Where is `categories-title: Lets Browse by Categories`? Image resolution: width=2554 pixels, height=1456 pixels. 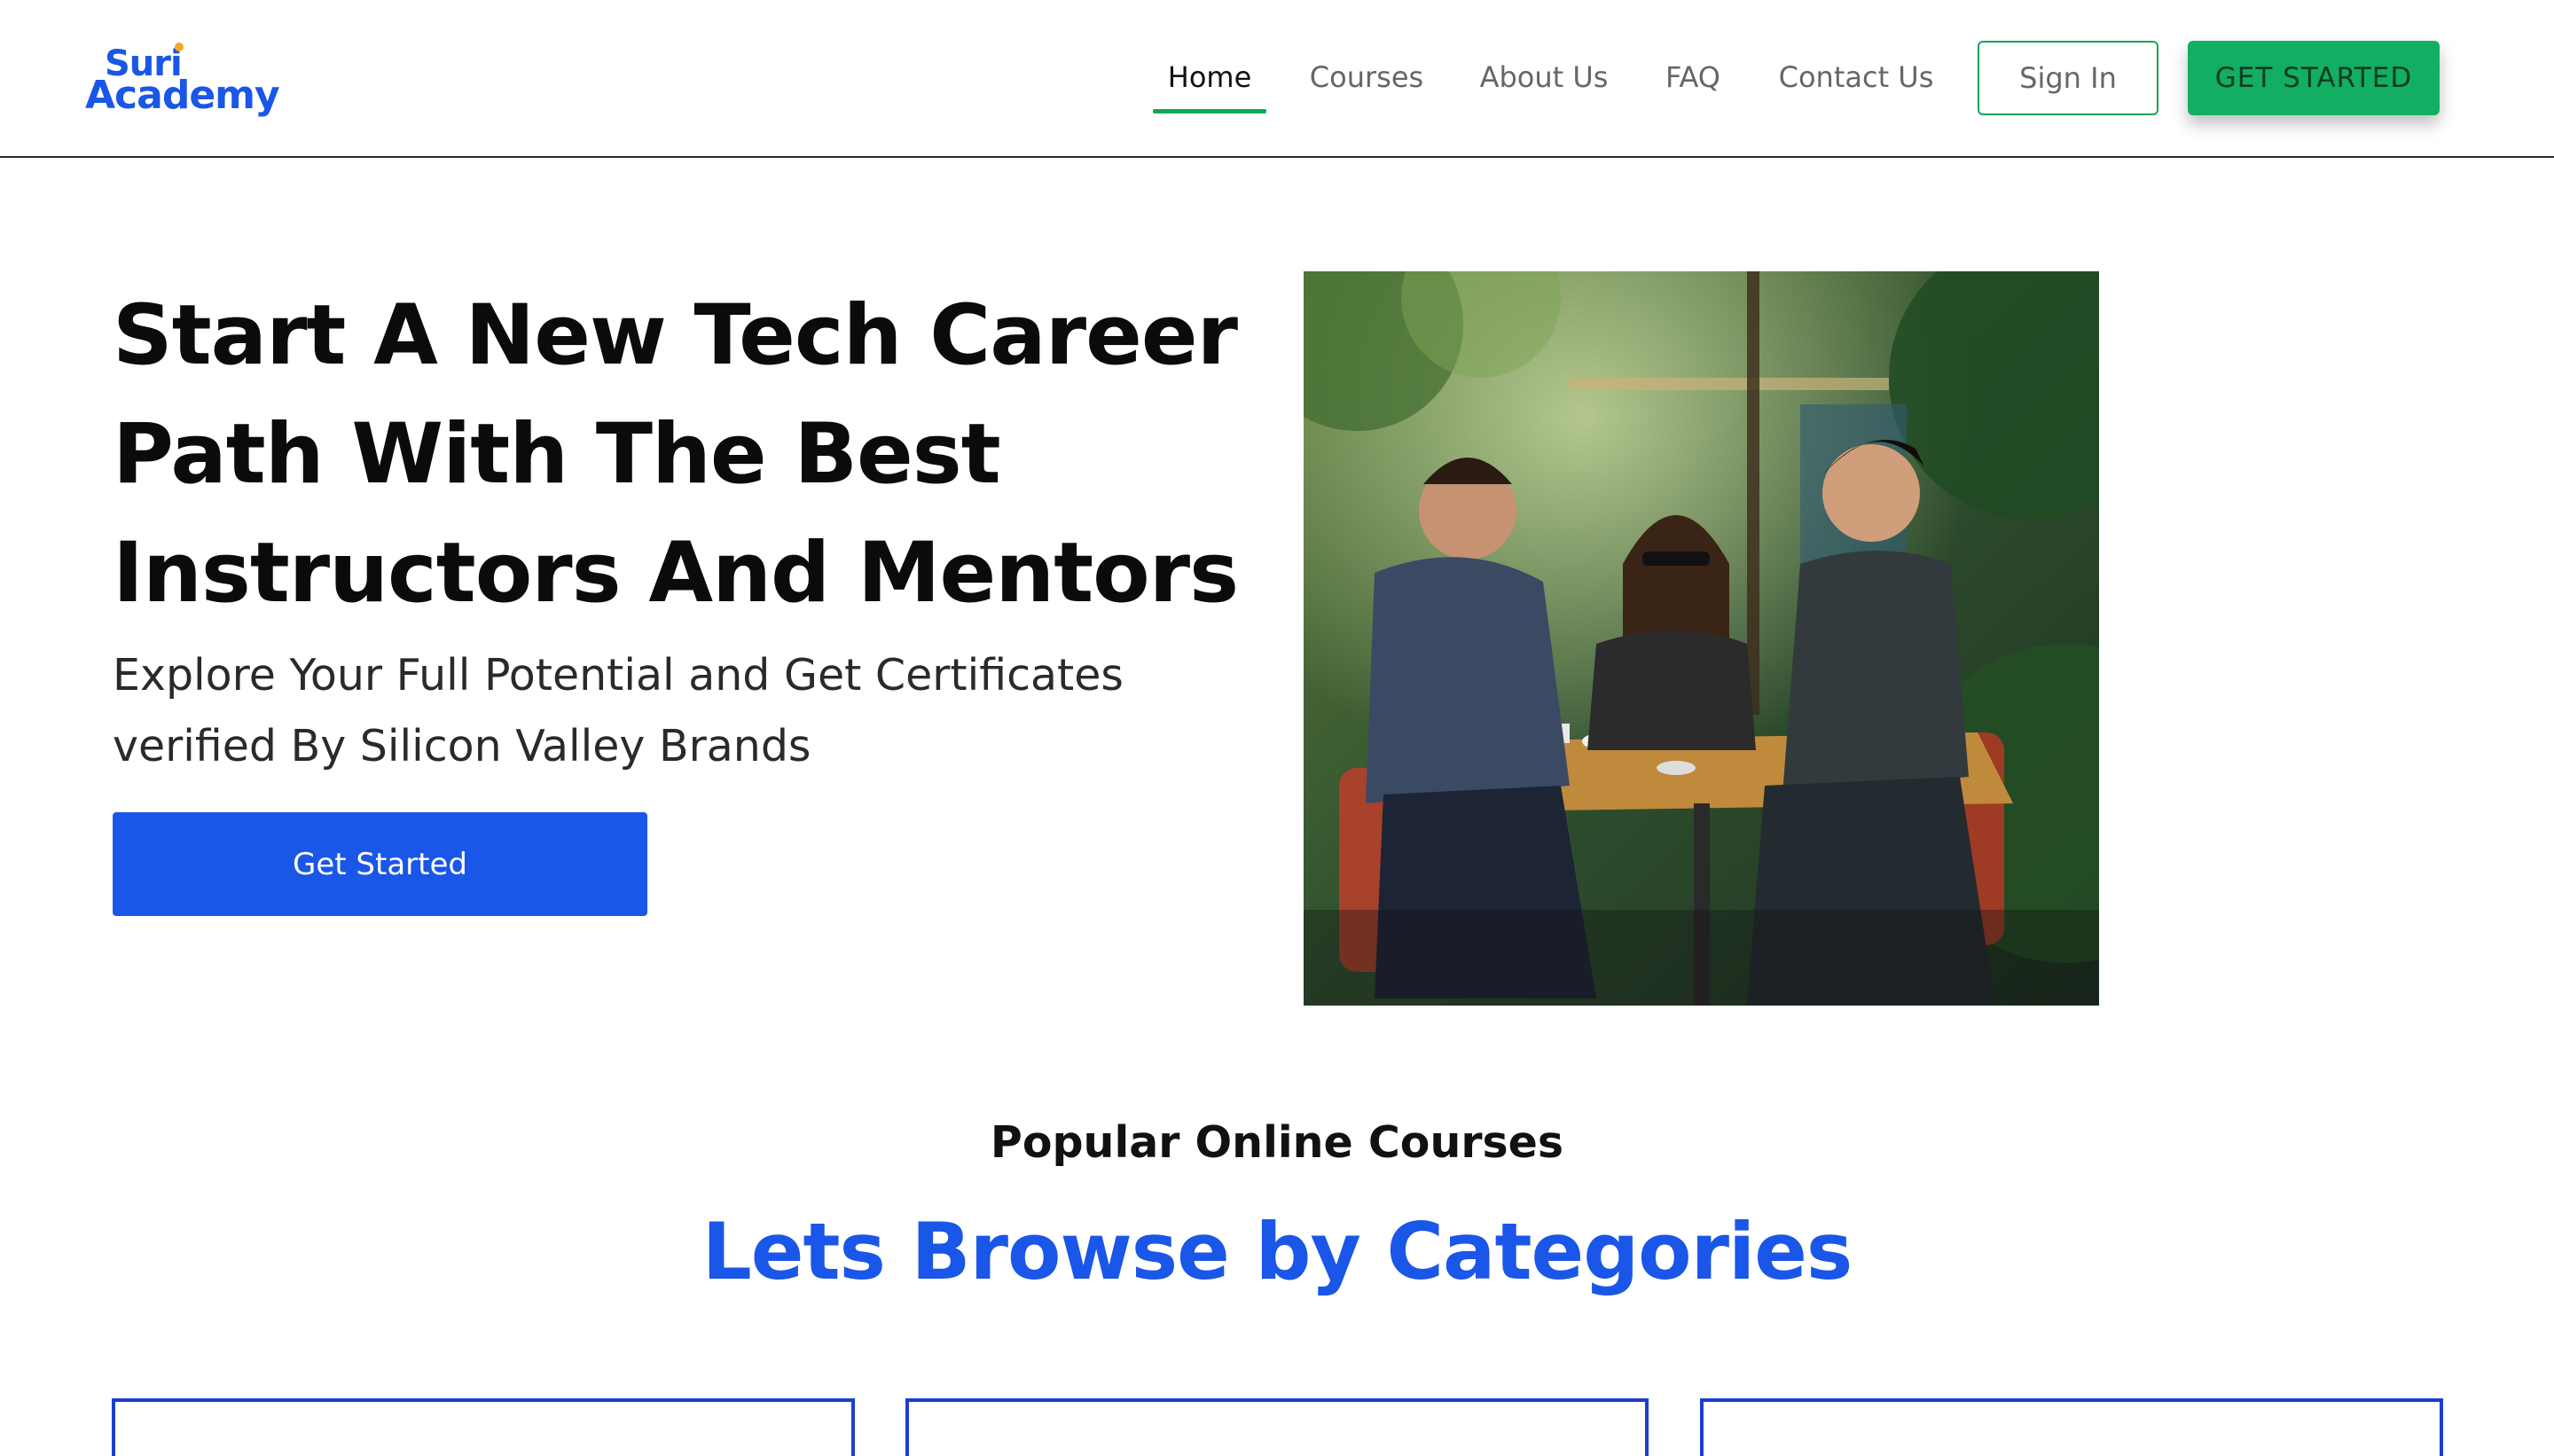 categories-title: Lets Browse by Categories is located at coordinates (1277, 1251).